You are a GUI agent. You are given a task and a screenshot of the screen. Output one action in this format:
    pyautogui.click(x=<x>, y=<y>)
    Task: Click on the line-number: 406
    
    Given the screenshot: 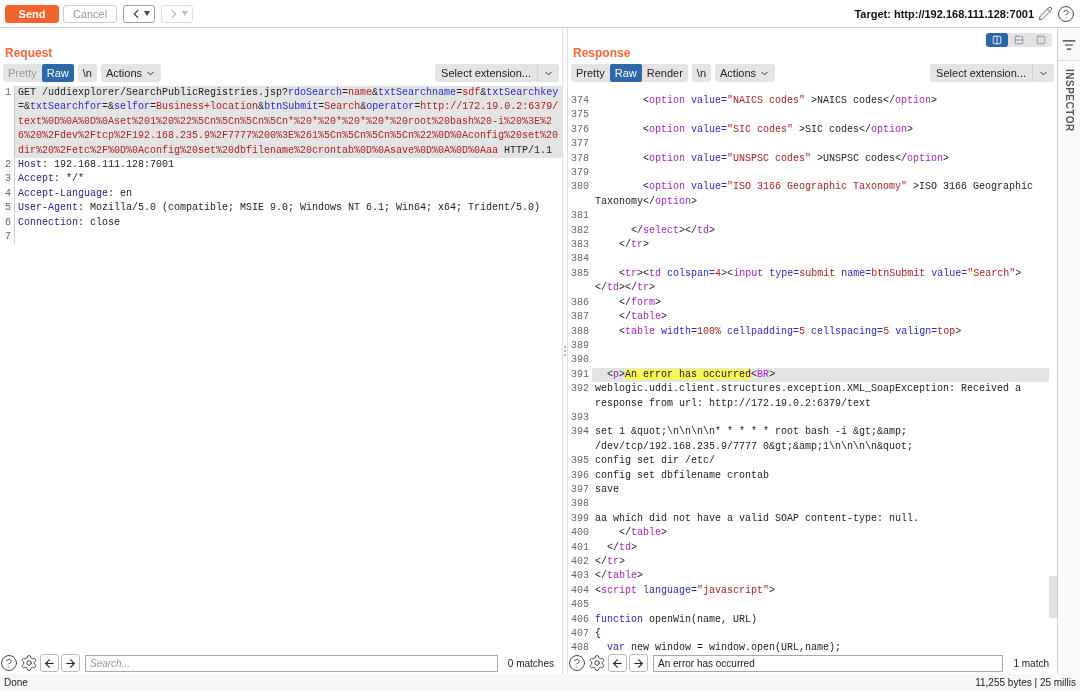 What is the action you would take?
    pyautogui.click(x=580, y=619)
    